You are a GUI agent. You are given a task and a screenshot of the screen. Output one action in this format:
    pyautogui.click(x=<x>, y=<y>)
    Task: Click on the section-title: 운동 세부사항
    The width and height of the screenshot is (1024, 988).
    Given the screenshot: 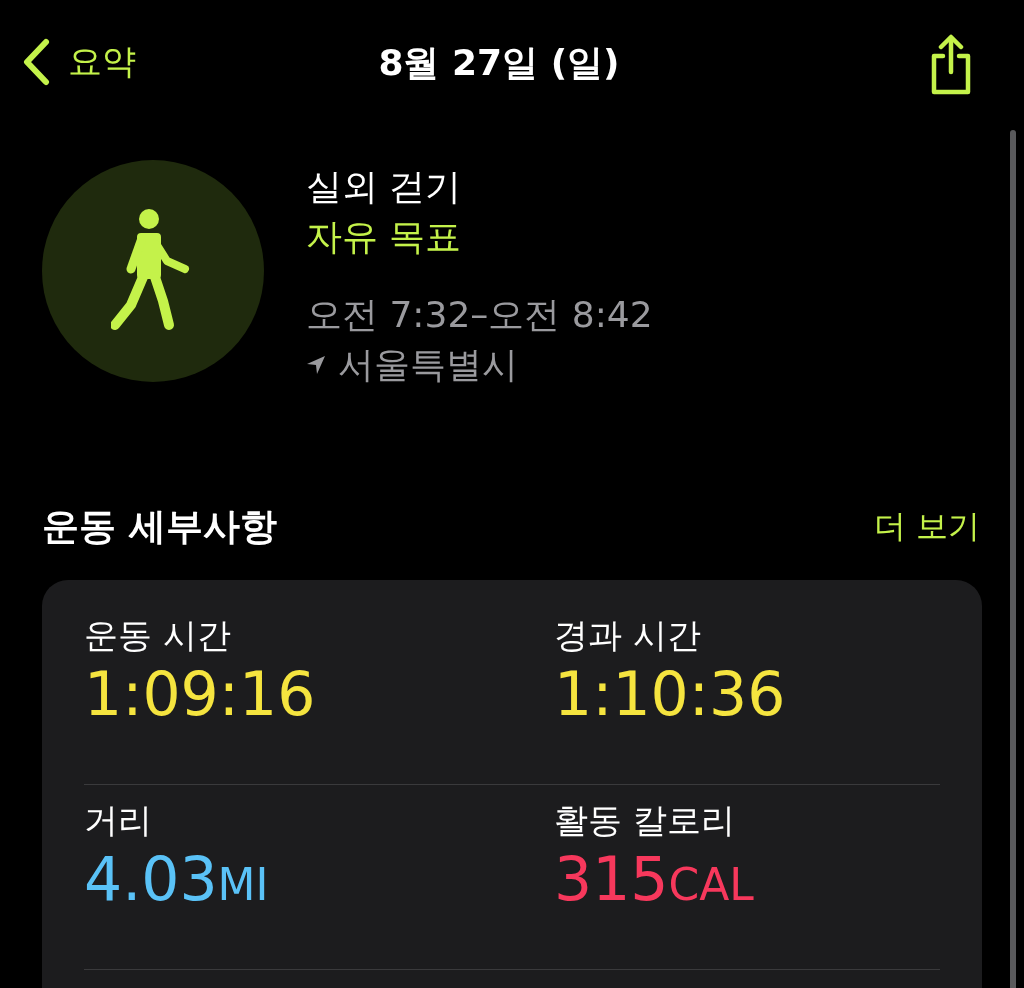 What is the action you would take?
    pyautogui.click(x=159, y=527)
    